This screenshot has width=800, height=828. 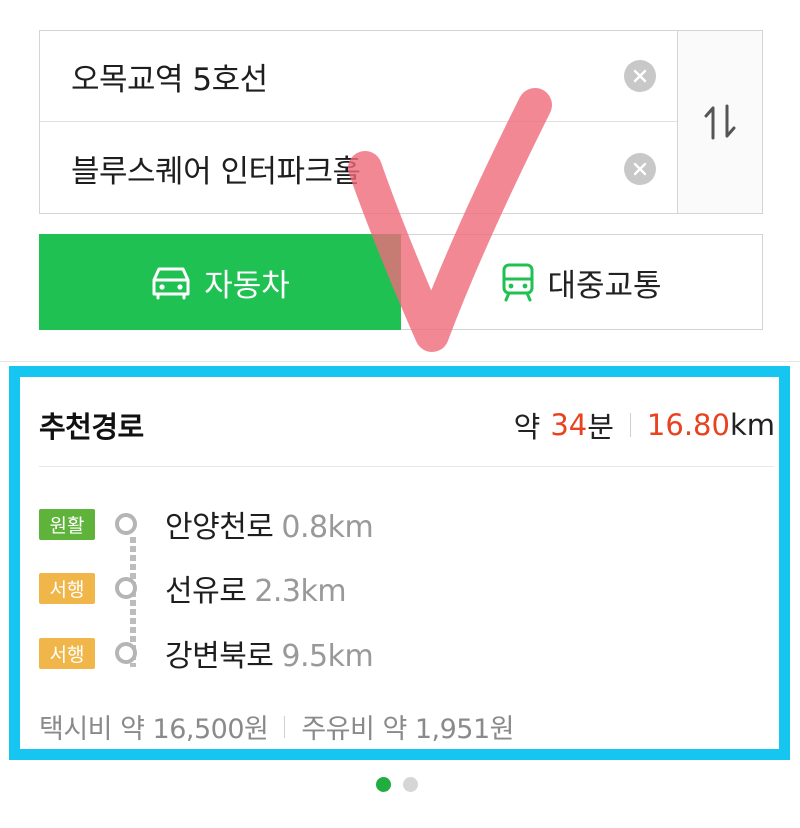 I want to click on bus-icon, so click(x=518, y=282).